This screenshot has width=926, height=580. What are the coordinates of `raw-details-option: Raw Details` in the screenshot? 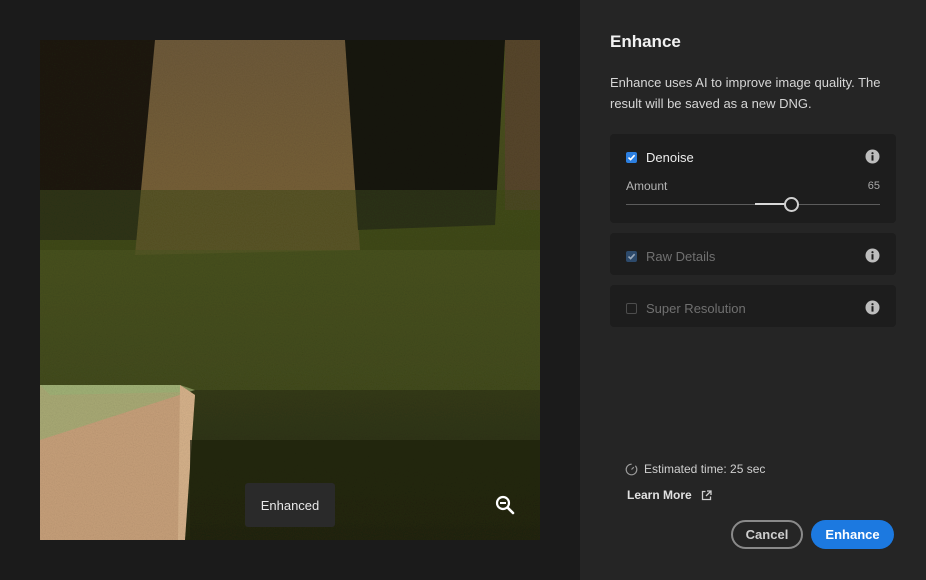 It's located at (671, 256).